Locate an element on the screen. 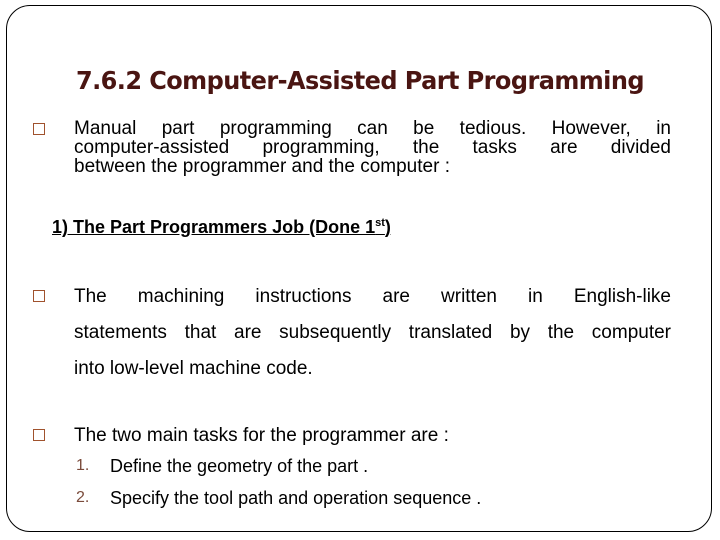  section-heading: 1) The Part Programmers Job (Done 1st) is located at coordinates (221, 227).